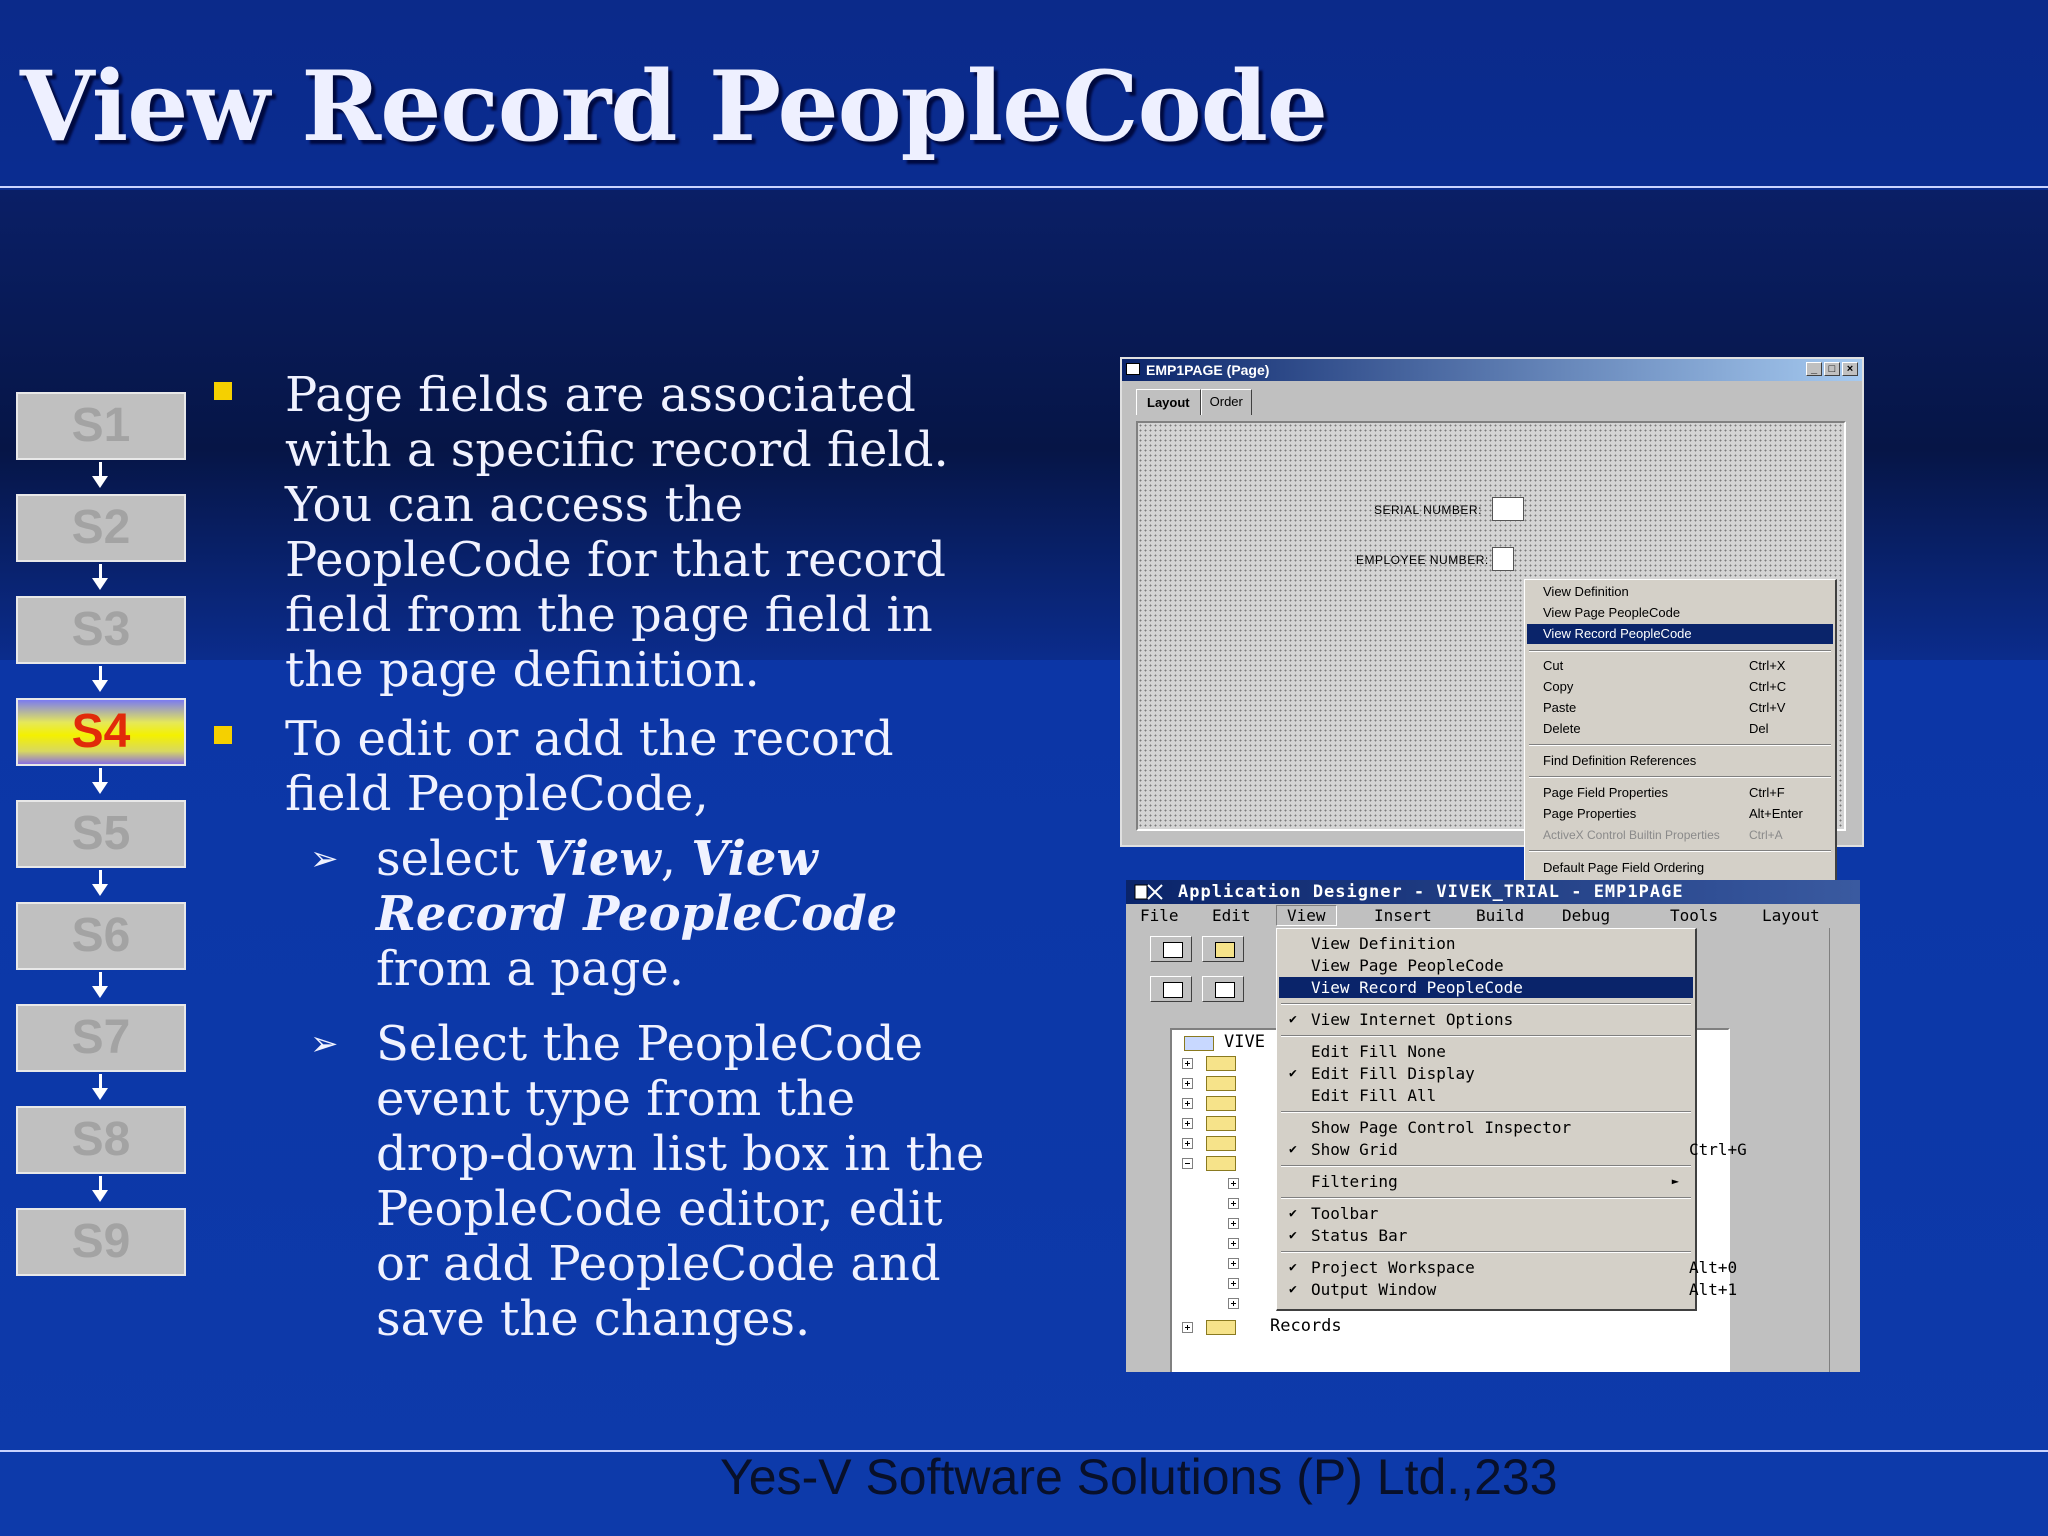  I want to click on field-icon, so click(1173, 990).